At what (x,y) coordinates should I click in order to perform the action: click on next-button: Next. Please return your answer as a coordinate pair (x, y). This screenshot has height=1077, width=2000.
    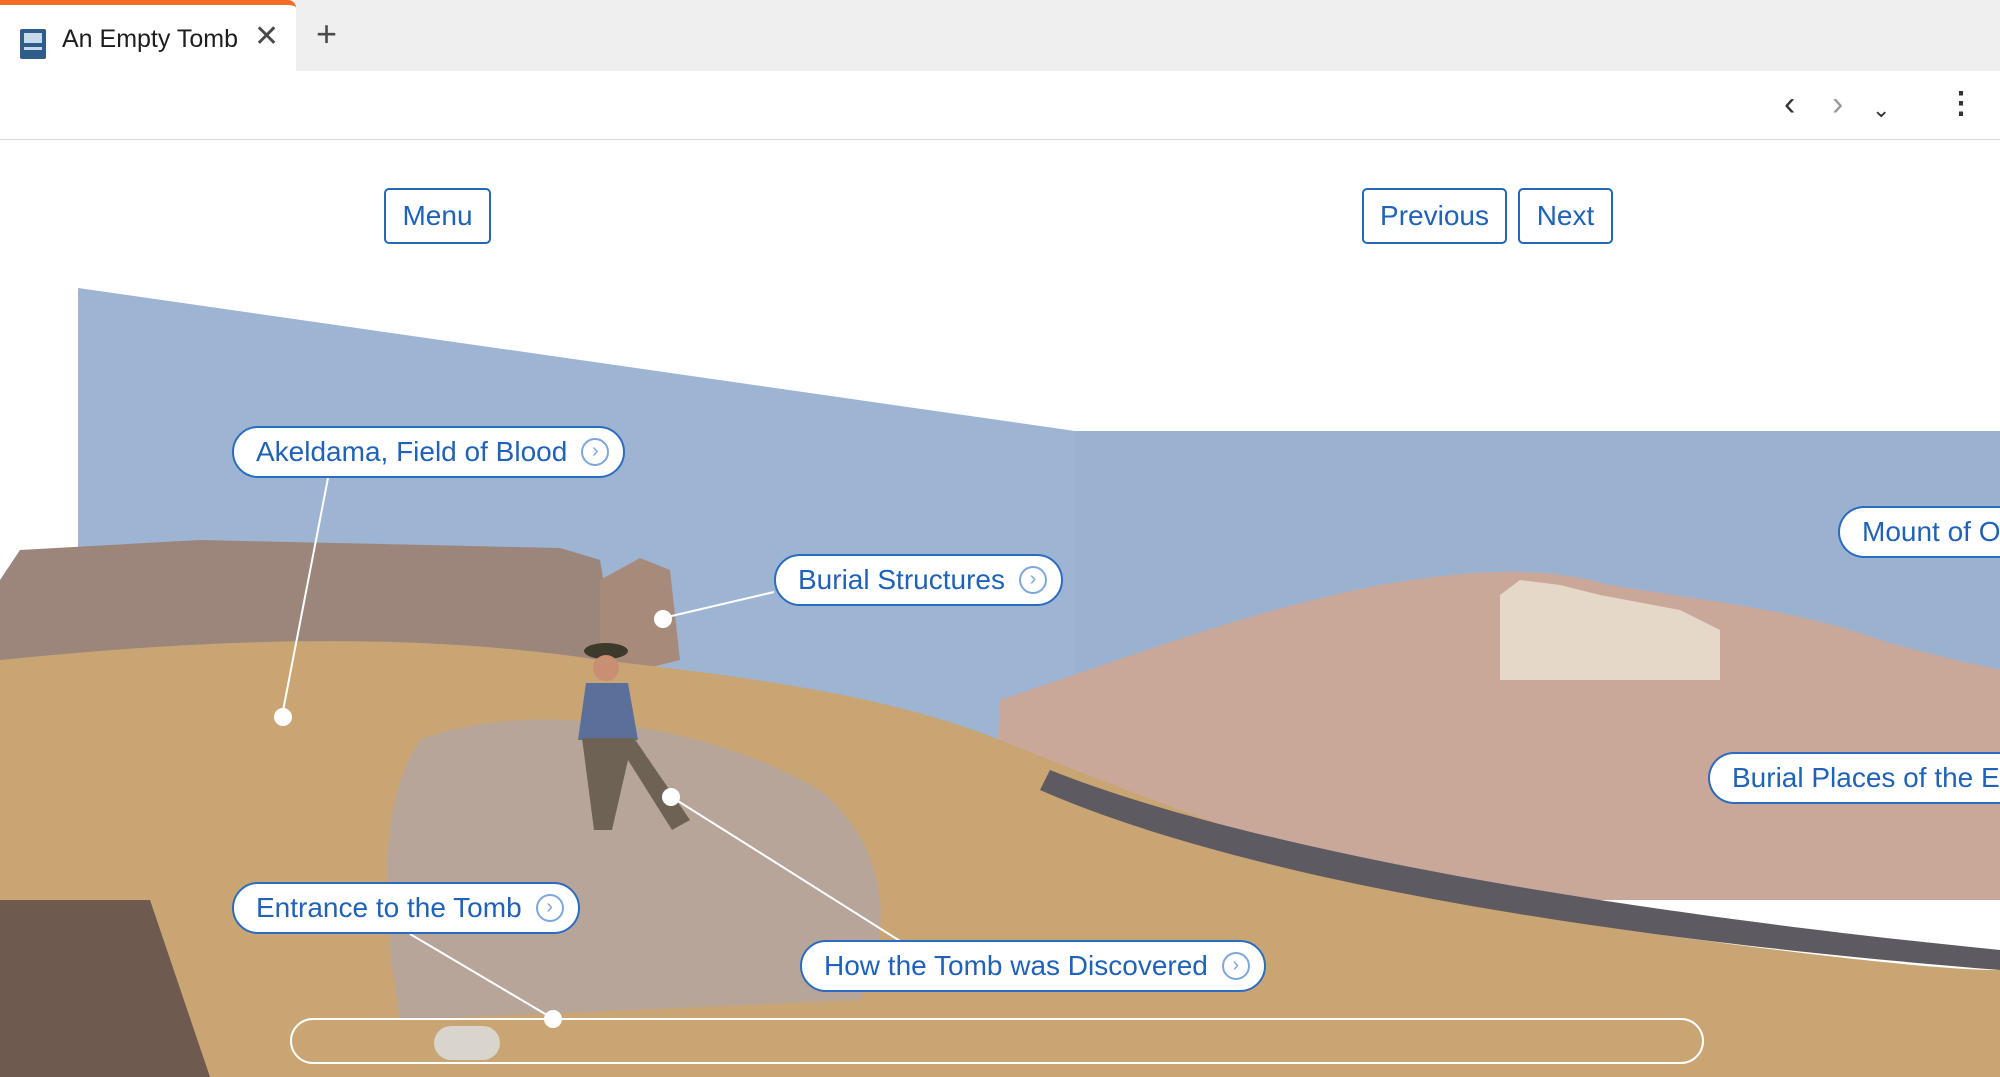
    Looking at the image, I should click on (1565, 216).